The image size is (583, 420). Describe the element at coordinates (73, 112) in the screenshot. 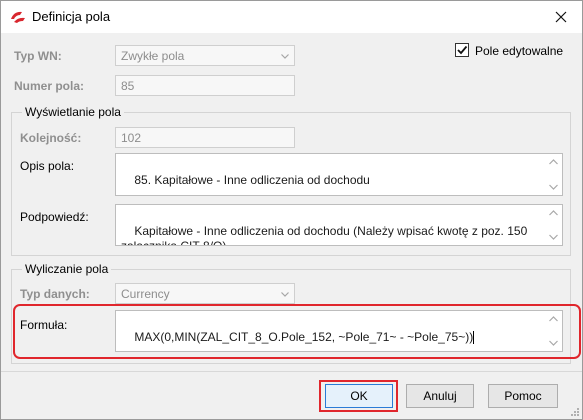

I see `display-group-title: Wyświetlanie pola` at that location.